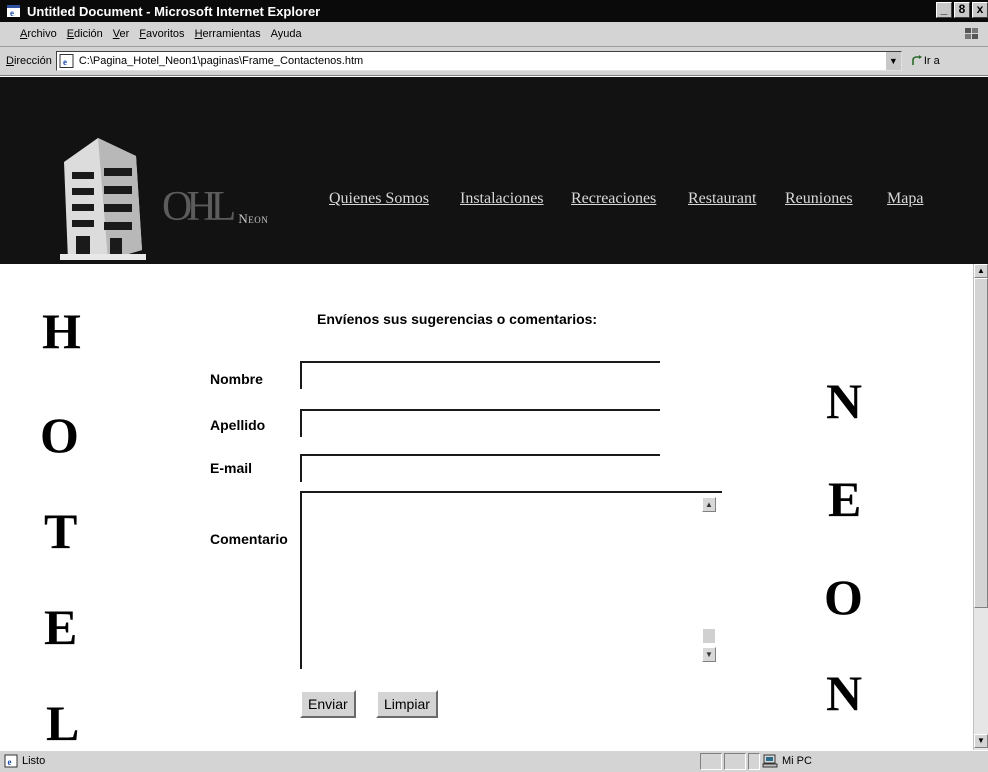 The height and width of the screenshot is (772, 988). I want to click on email-label: E-mail, so click(231, 468).